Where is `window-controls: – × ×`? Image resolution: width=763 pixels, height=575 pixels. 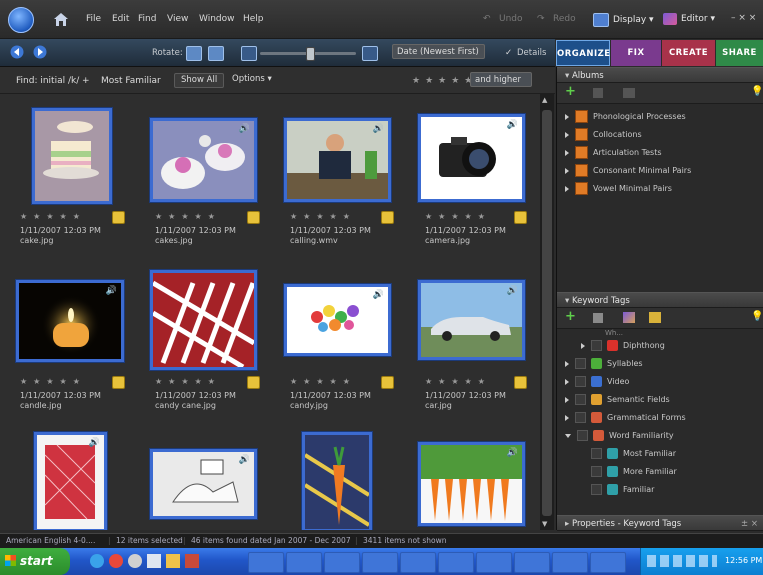
window-controls: – × × is located at coordinates (743, 18).